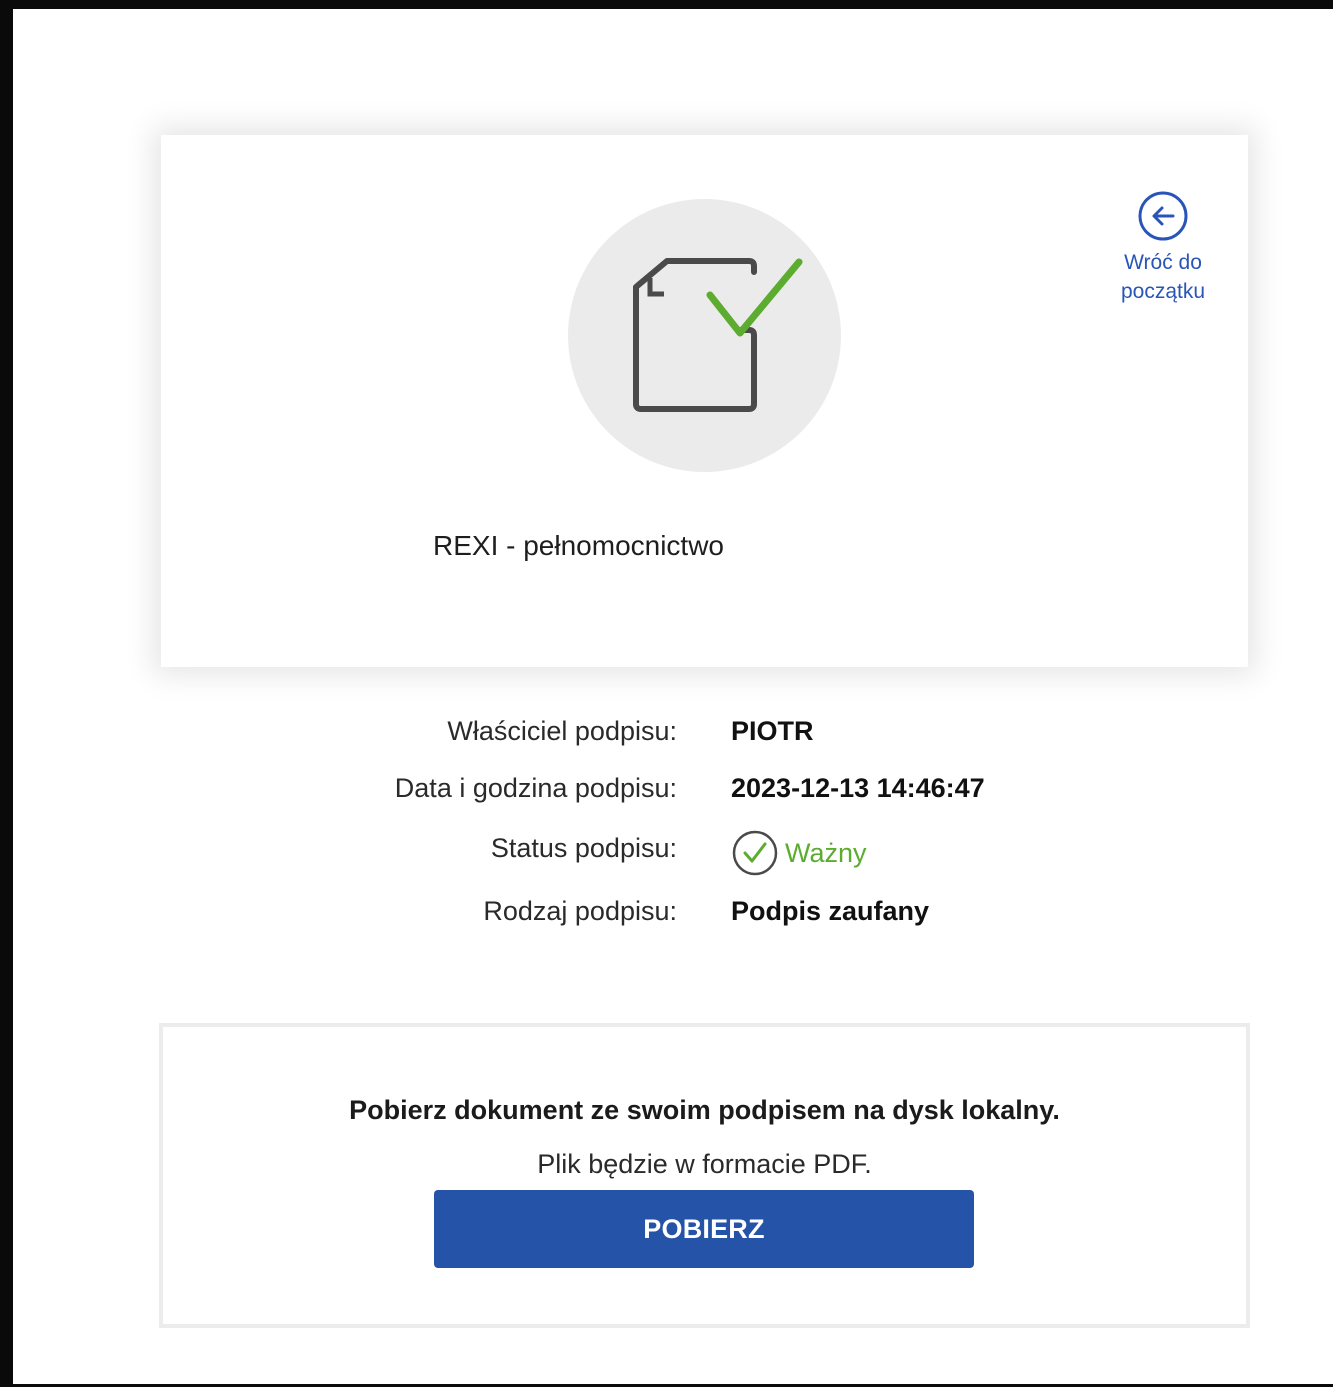 The image size is (1333, 1387). Describe the element at coordinates (1163, 216) in the screenshot. I see `arrow-left-circle-icon` at that location.